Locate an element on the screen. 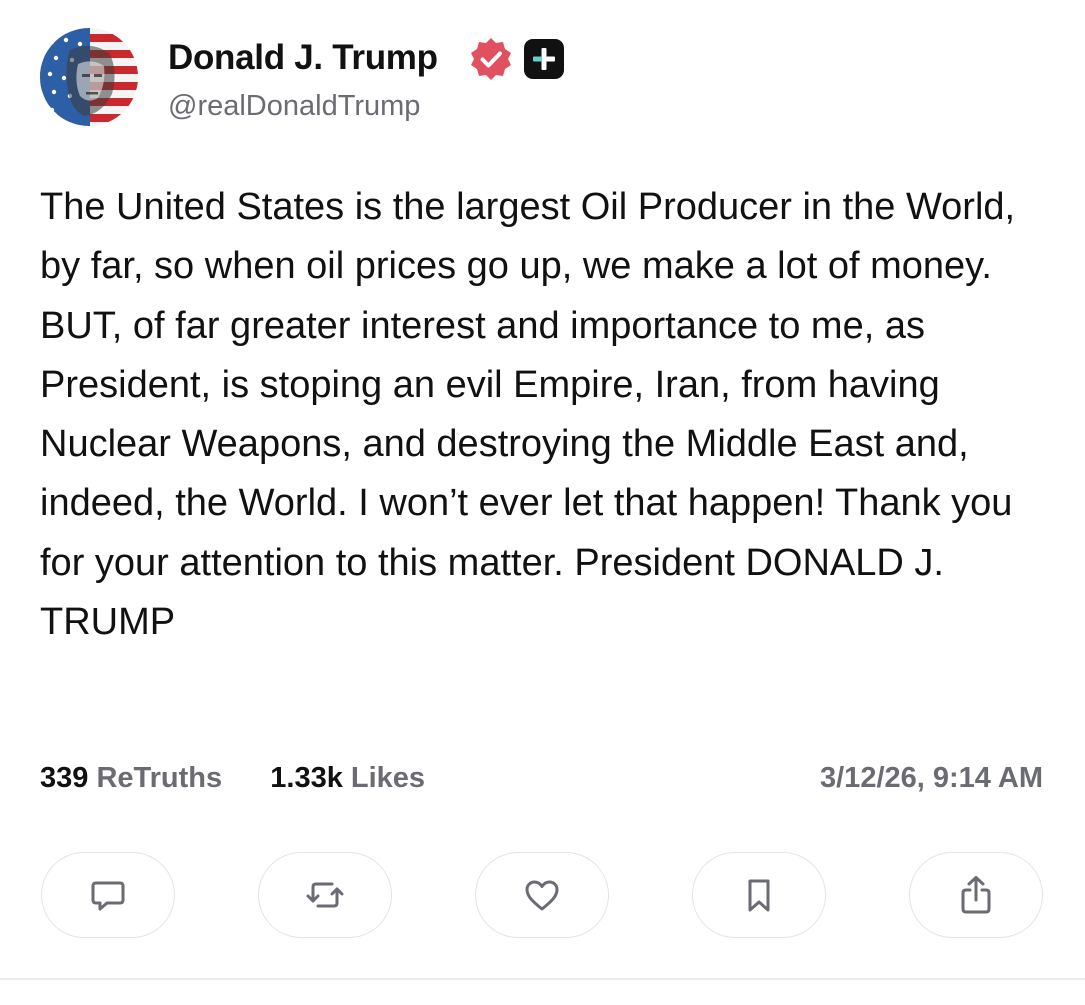 Image resolution: width=1085 pixels, height=1005 pixels. retruths-label: ReTruths is located at coordinates (159, 778).